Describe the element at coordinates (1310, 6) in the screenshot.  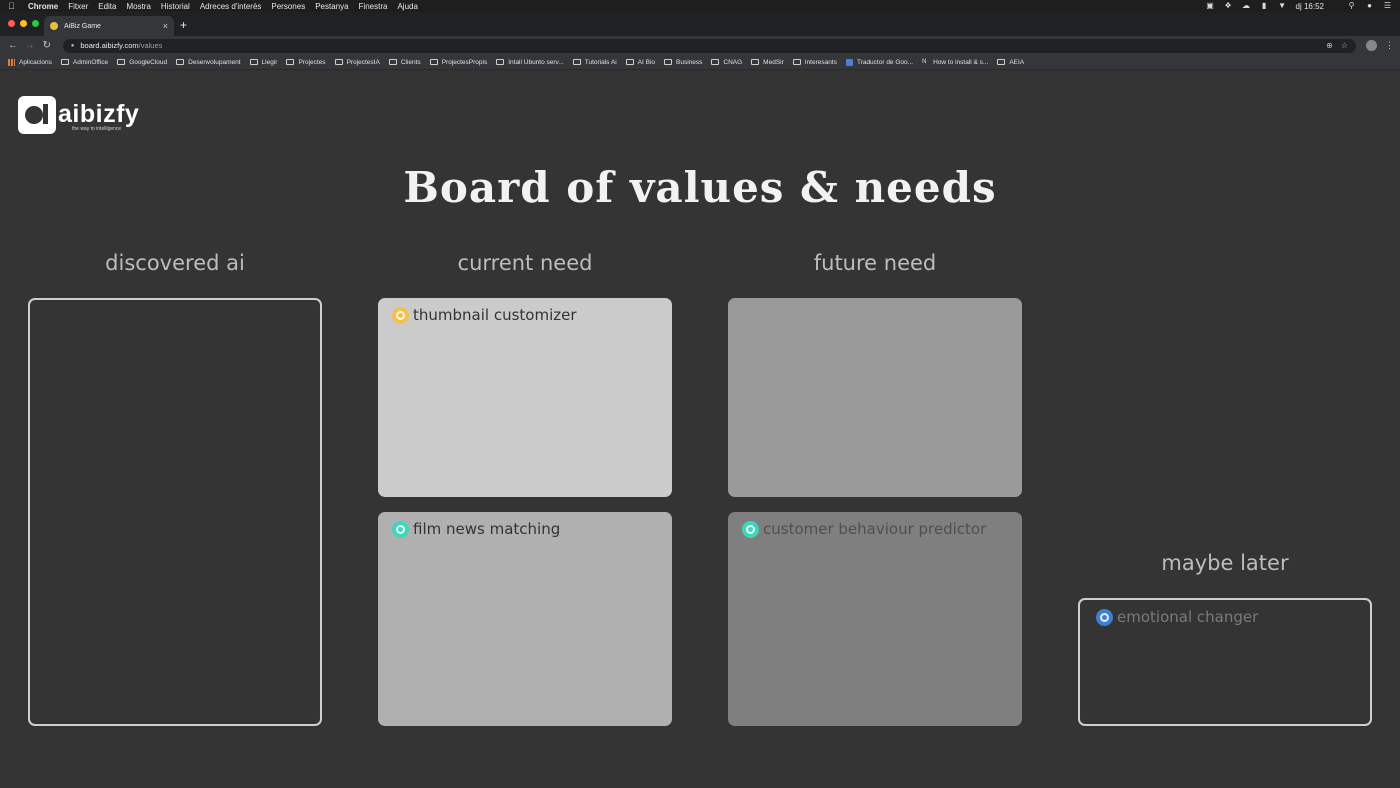
I see `menu-clock: dj 16:52` at that location.